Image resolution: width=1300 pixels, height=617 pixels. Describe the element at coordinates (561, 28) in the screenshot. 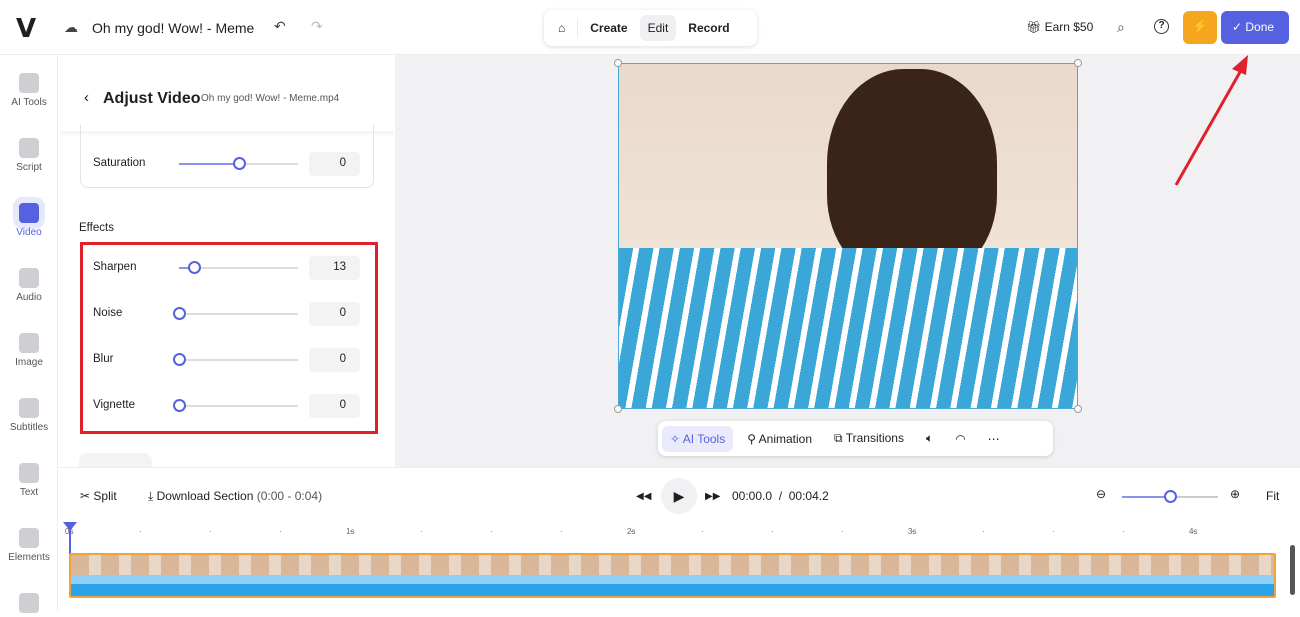

I see `home-icon: ⌂` at that location.